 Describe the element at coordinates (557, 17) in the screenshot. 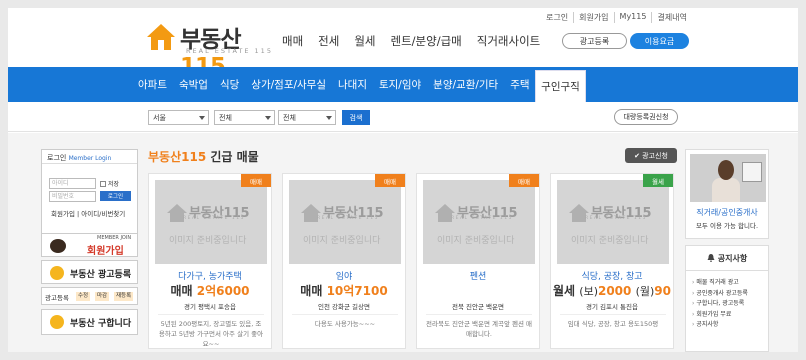

I see `login-link: 로그인` at that location.